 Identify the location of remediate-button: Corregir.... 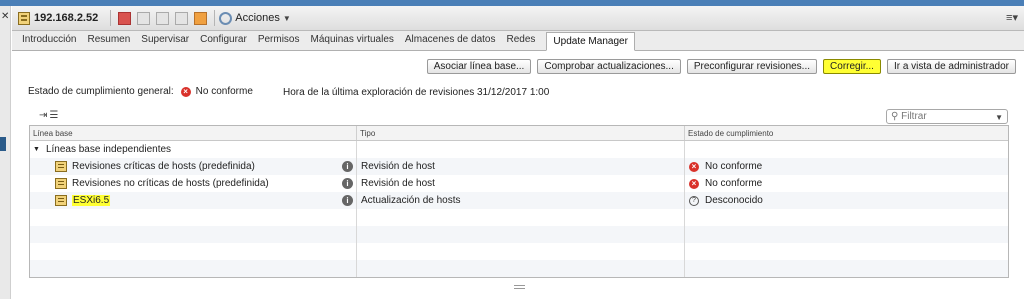
(852, 66).